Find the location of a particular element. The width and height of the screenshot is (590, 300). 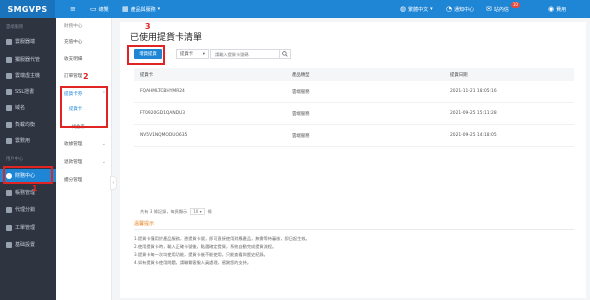

submenu-collapse-handle: ‹ is located at coordinates (113, 183).